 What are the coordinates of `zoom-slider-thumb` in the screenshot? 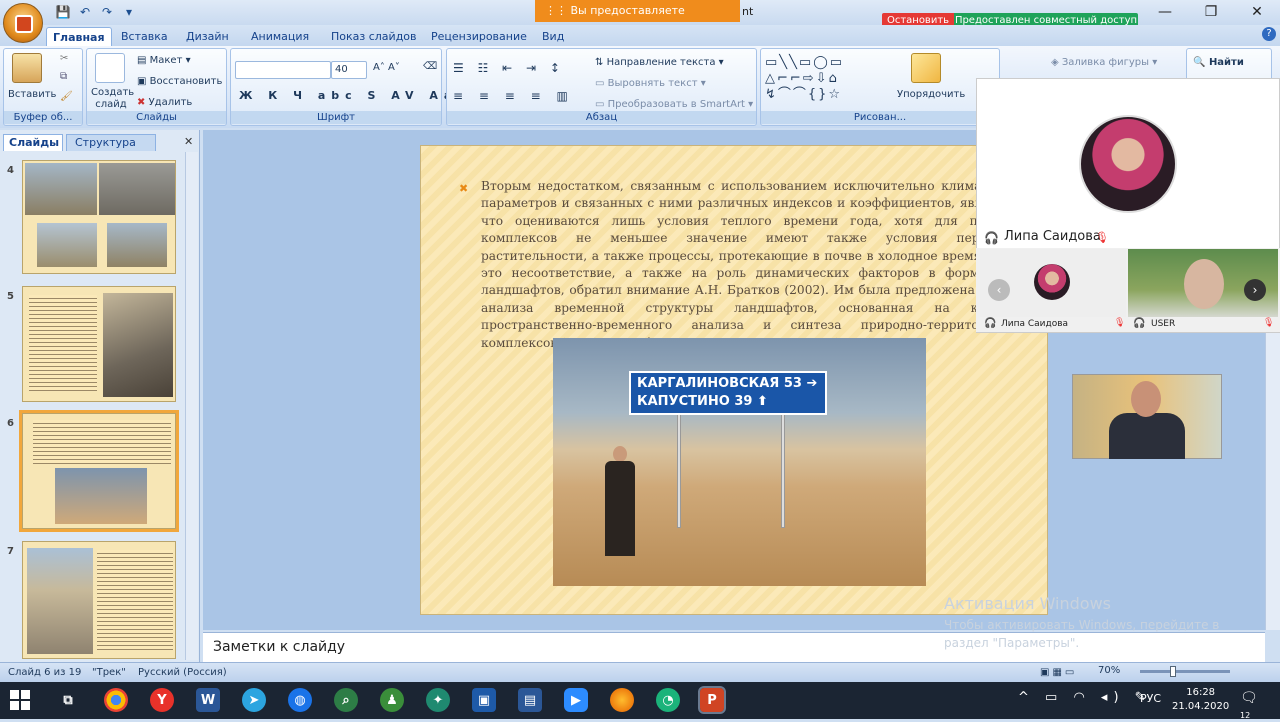 It's located at (1173, 671).